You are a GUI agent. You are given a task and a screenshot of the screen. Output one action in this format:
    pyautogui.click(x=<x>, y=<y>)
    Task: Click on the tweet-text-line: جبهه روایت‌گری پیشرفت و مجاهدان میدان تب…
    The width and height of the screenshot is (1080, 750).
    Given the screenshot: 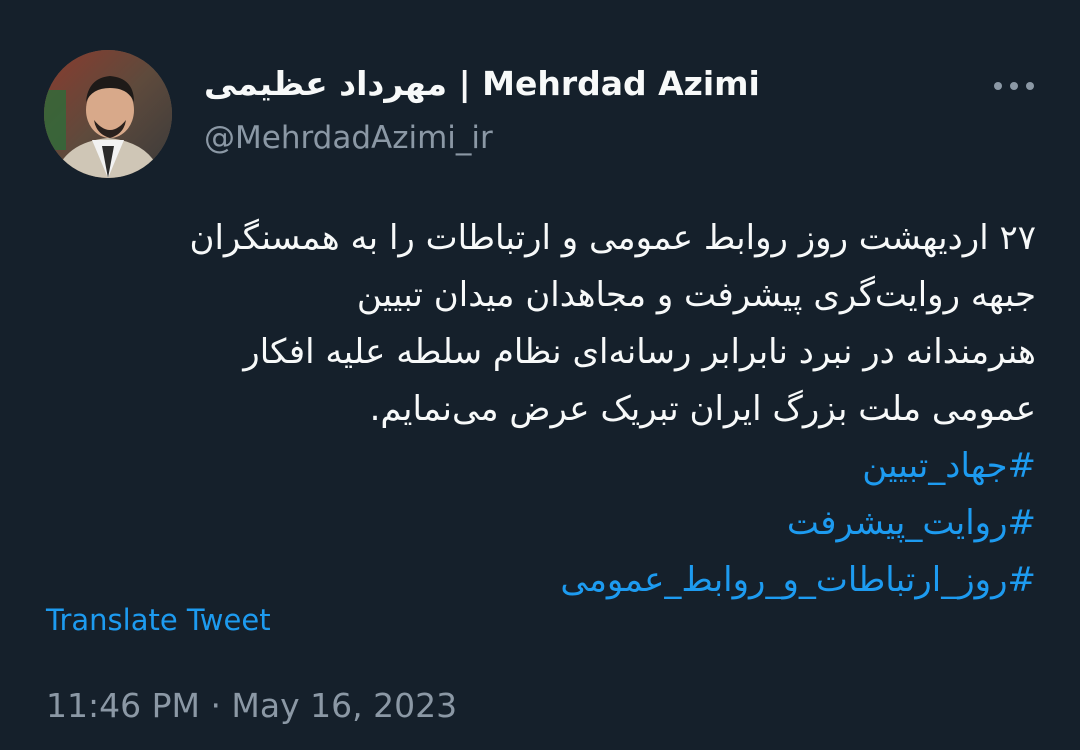 What is the action you would take?
    pyautogui.click(x=696, y=295)
    